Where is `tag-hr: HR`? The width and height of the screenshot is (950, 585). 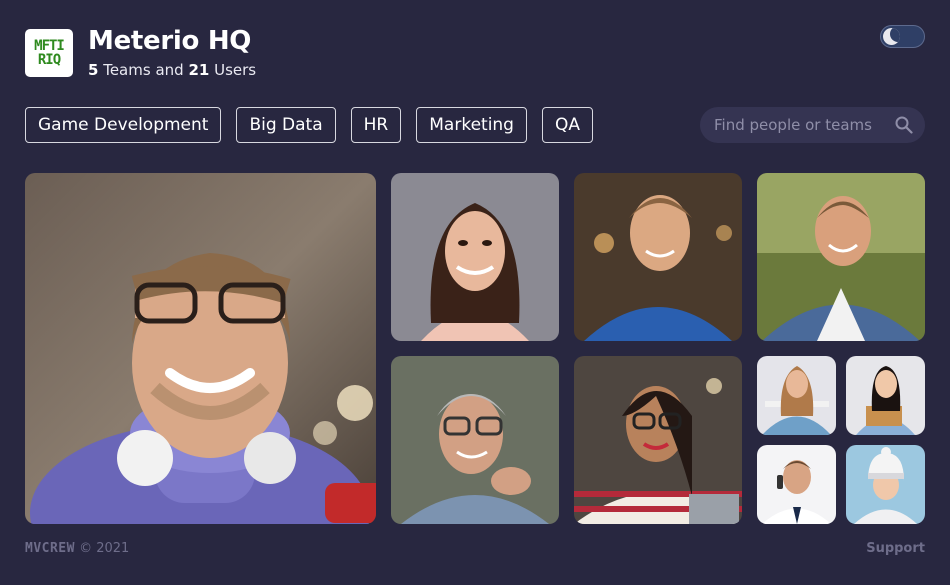 tag-hr: HR is located at coordinates (376, 125).